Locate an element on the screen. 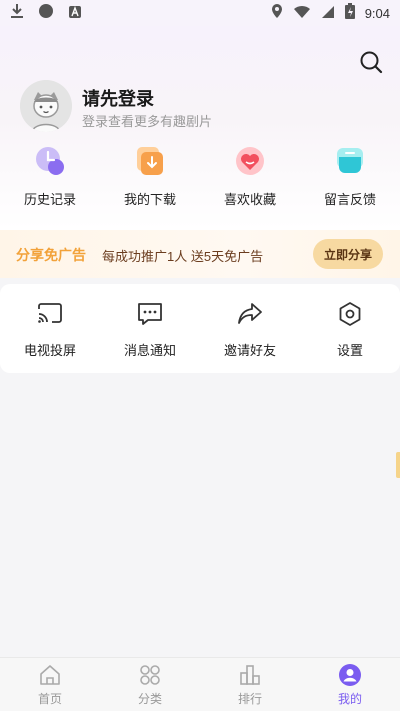 The width and height of the screenshot is (400, 711). location-icon is located at coordinates (277, 13).